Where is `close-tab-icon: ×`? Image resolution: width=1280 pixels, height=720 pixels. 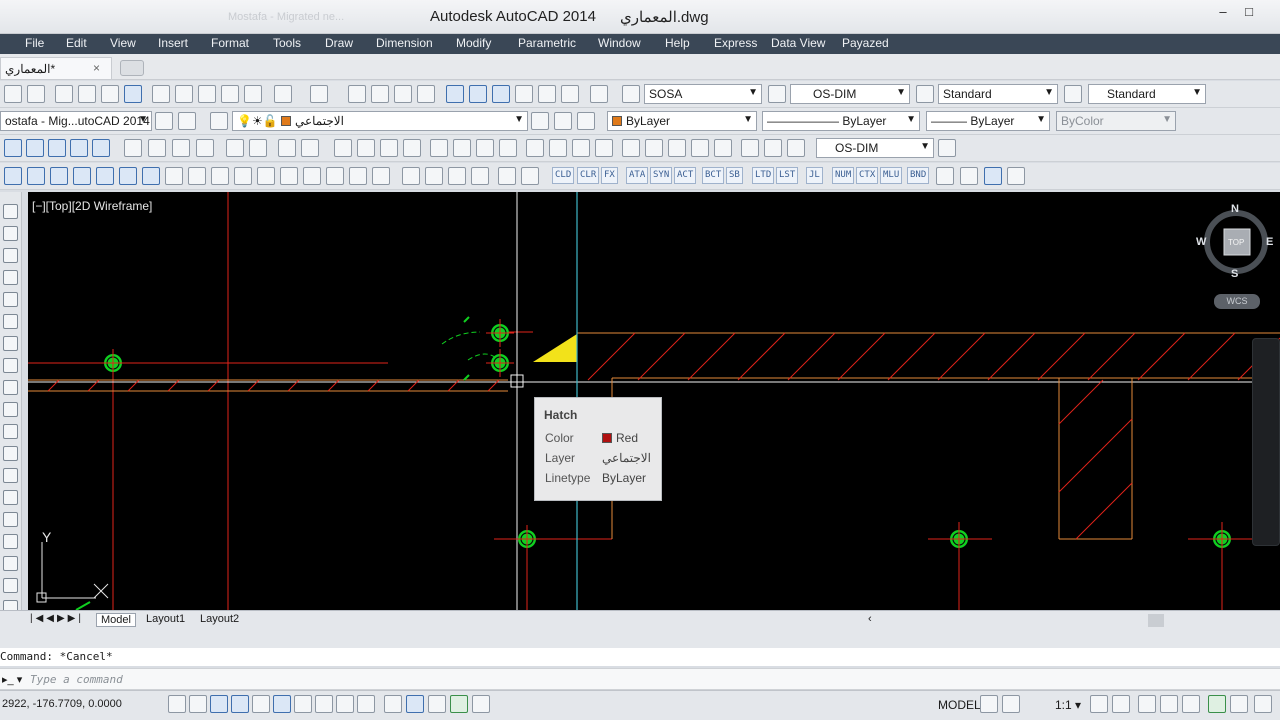
close-tab-icon: × is located at coordinates (96, 68).